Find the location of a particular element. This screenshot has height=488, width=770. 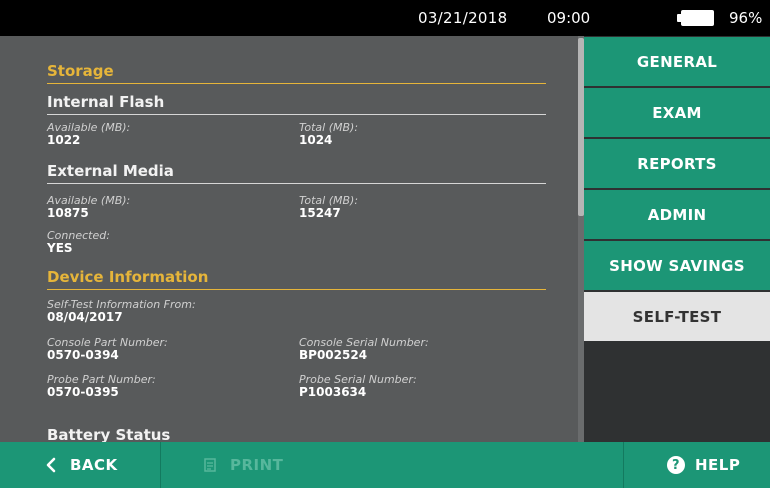

back-label: BACK is located at coordinates (94, 465).